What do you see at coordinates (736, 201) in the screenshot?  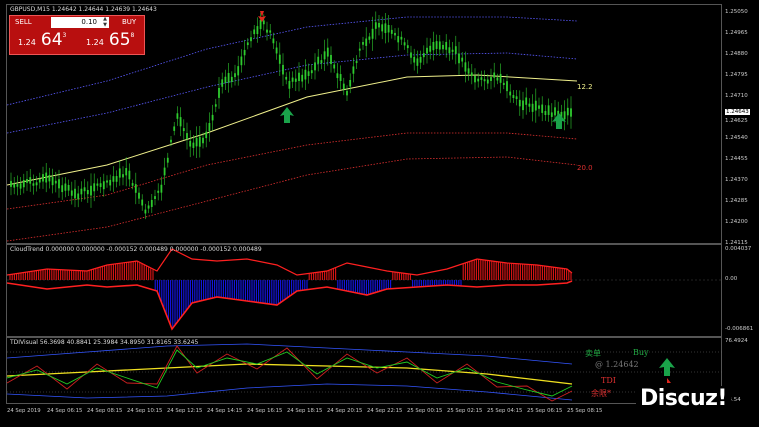 I see `price-axis-label: 1.24285` at bounding box center [736, 201].